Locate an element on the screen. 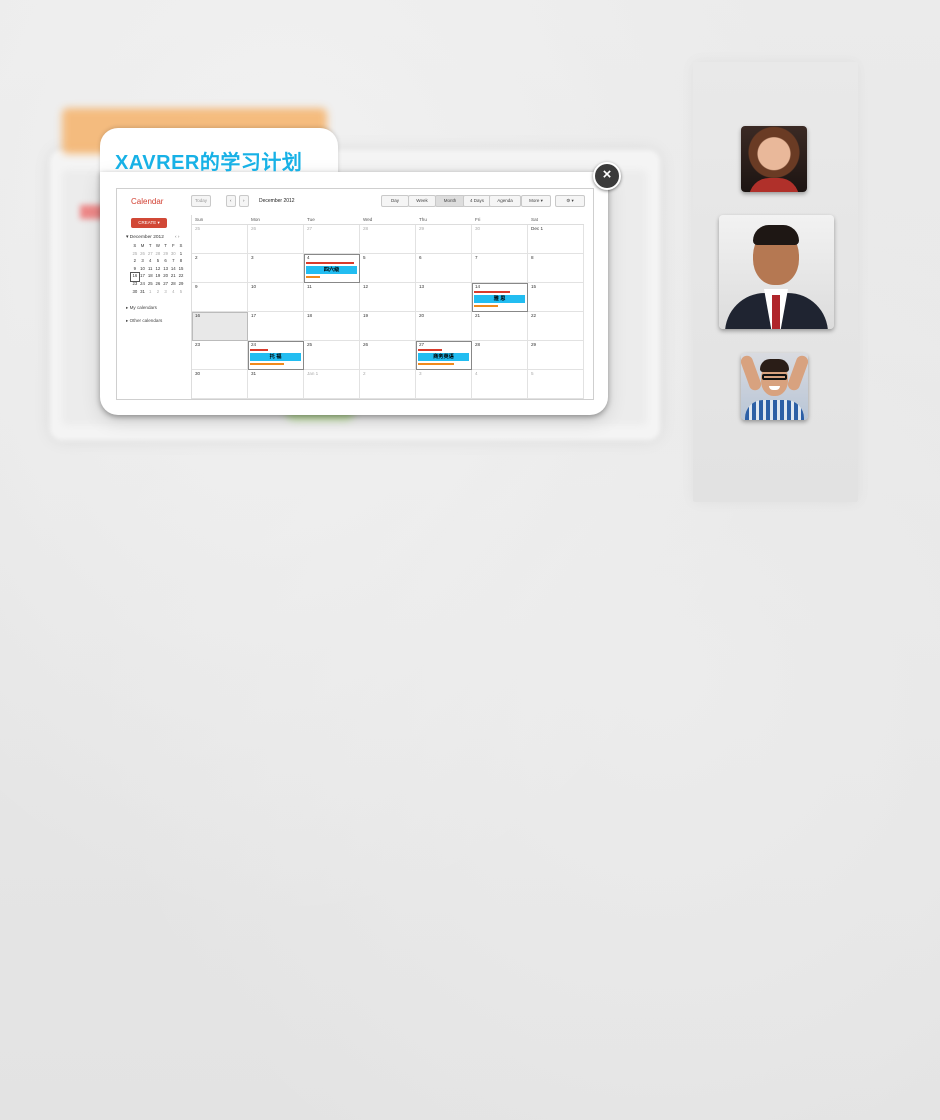 This screenshot has height=1120, width=940. close-button: × is located at coordinates (607, 176).